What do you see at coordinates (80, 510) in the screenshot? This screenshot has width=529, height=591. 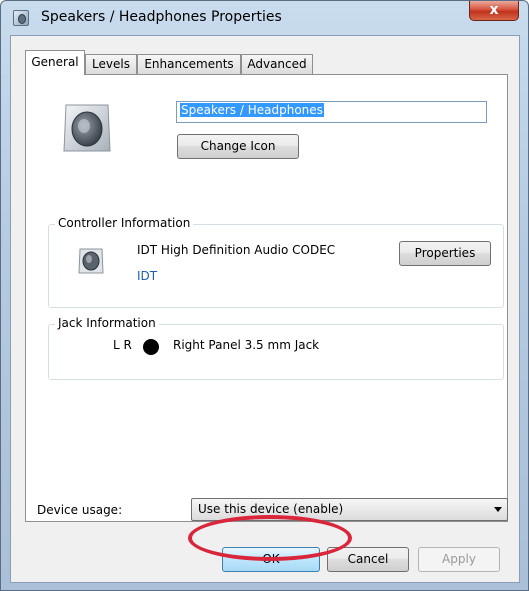 I see `device-usage-label: Device usage:` at bounding box center [80, 510].